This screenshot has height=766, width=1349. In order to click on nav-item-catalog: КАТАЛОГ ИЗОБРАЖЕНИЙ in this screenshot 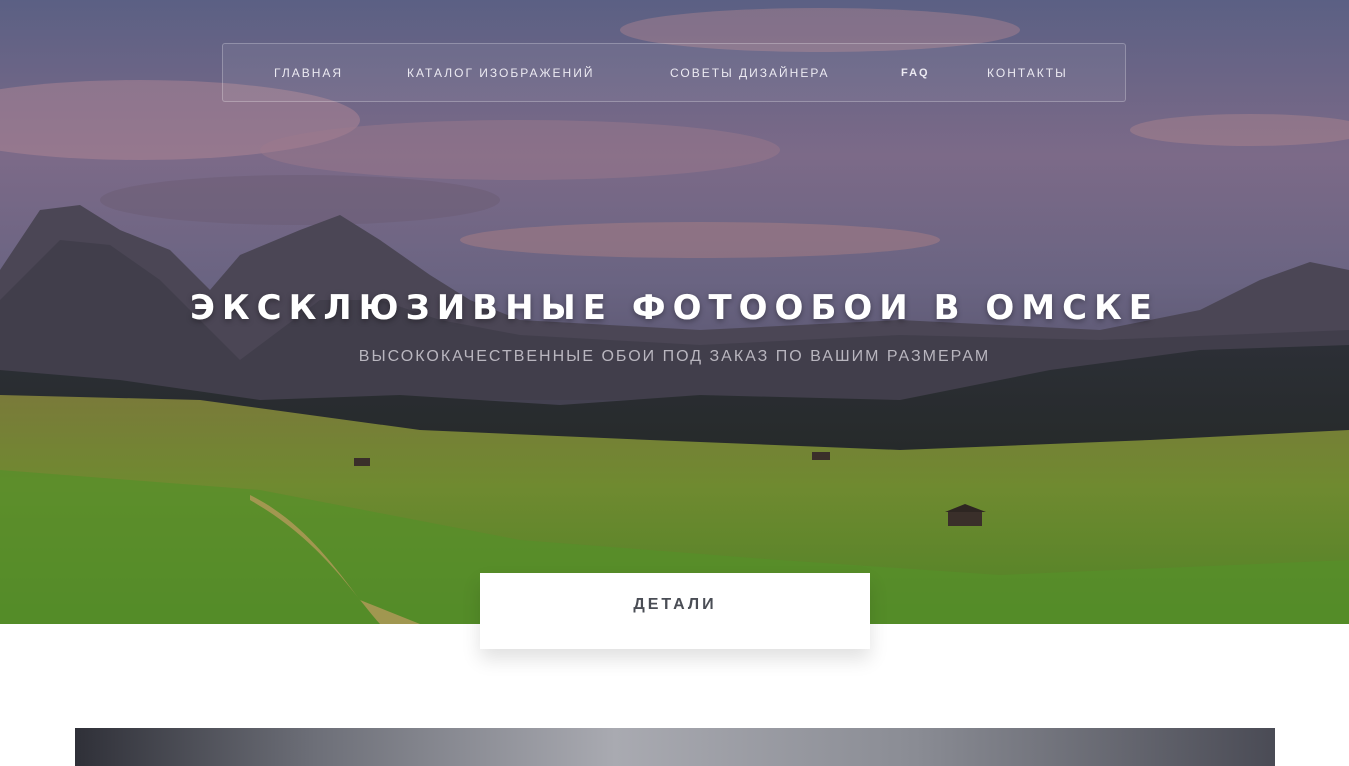, I will do `click(500, 73)`.